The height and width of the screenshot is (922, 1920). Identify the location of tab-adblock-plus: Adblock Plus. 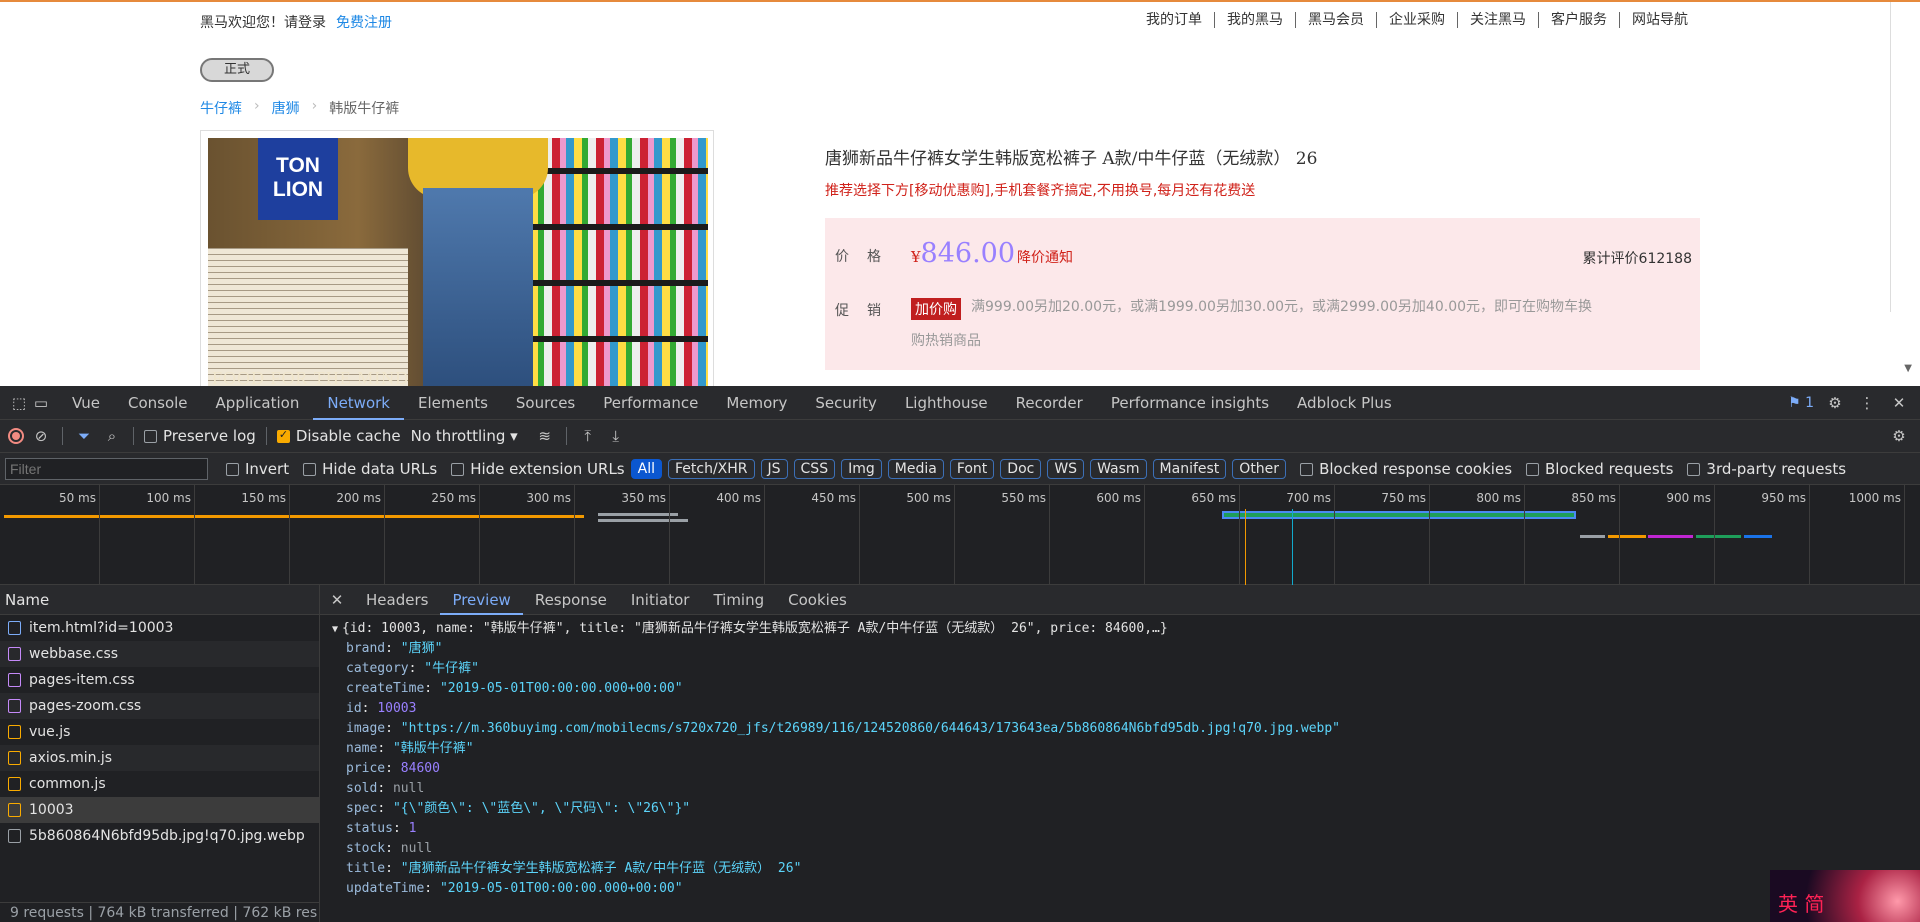
(1344, 403).